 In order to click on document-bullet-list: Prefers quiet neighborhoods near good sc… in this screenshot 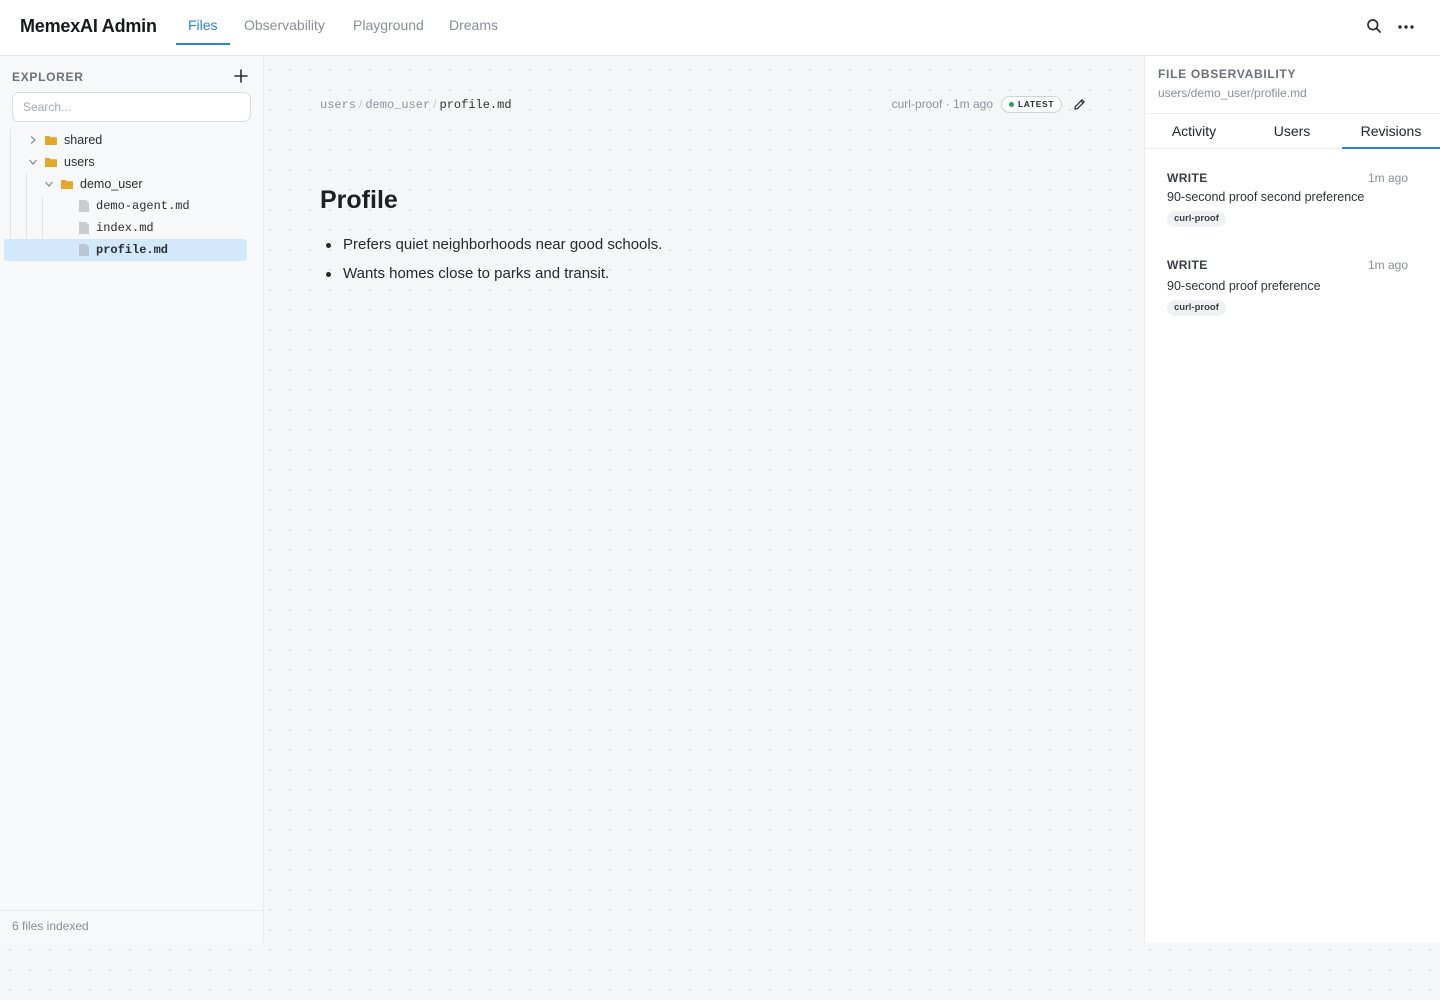, I will do `click(491, 265)`.